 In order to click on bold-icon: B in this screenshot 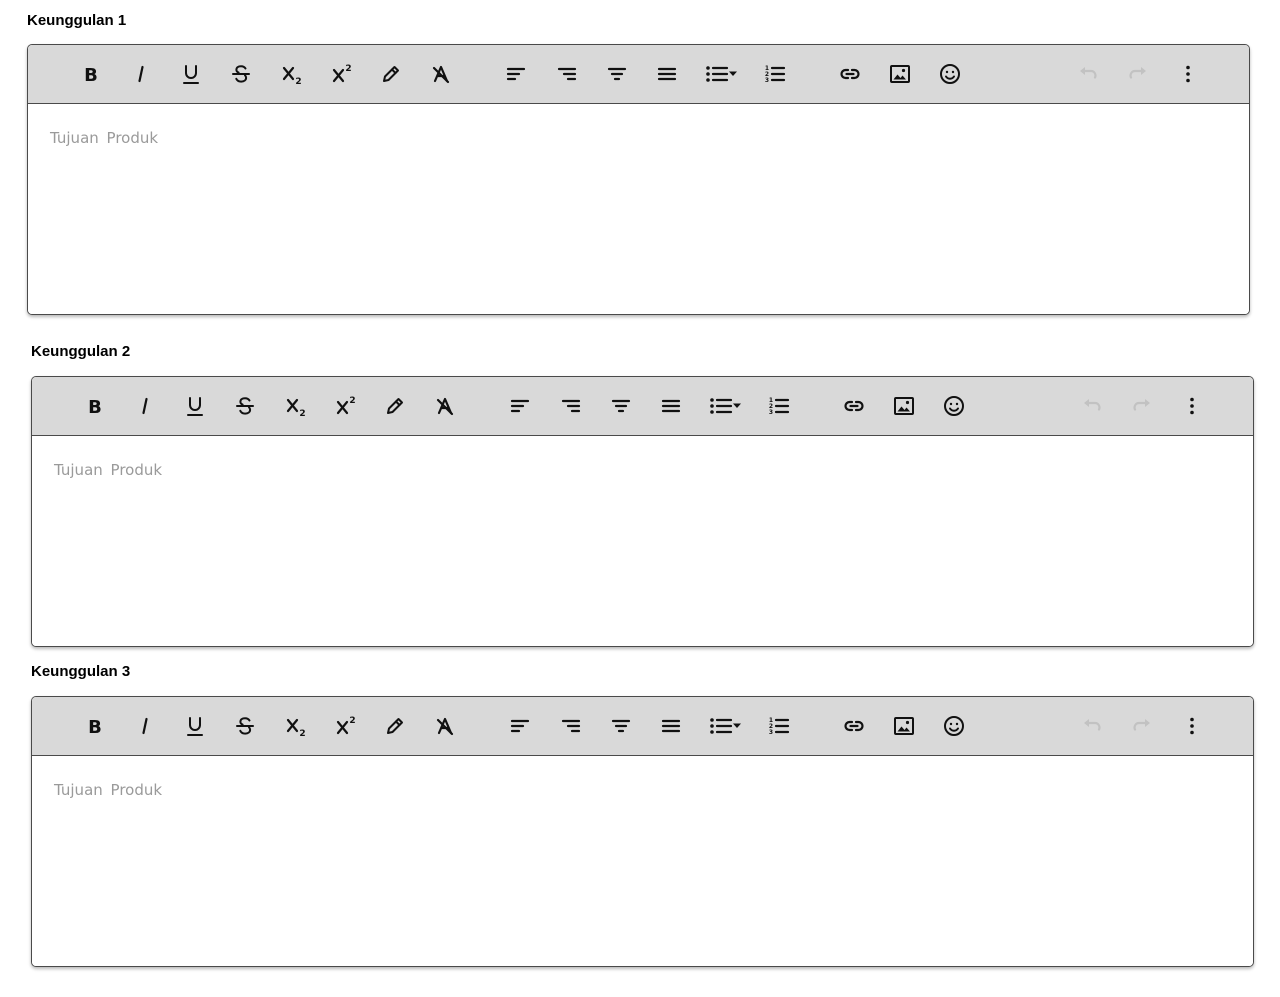, I will do `click(91, 74)`.